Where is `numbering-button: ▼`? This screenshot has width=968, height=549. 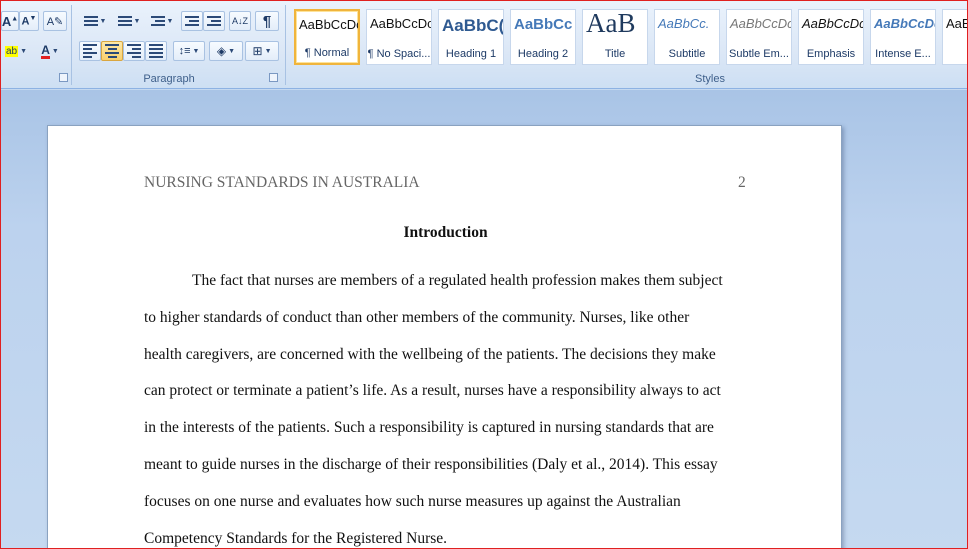 numbering-button: ▼ is located at coordinates (129, 21).